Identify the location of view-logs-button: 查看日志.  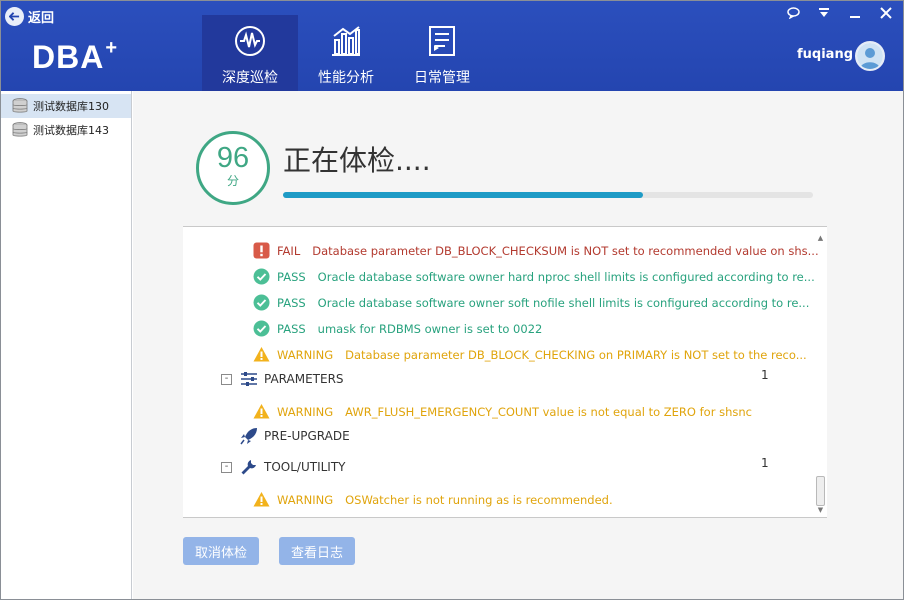
(317, 551).